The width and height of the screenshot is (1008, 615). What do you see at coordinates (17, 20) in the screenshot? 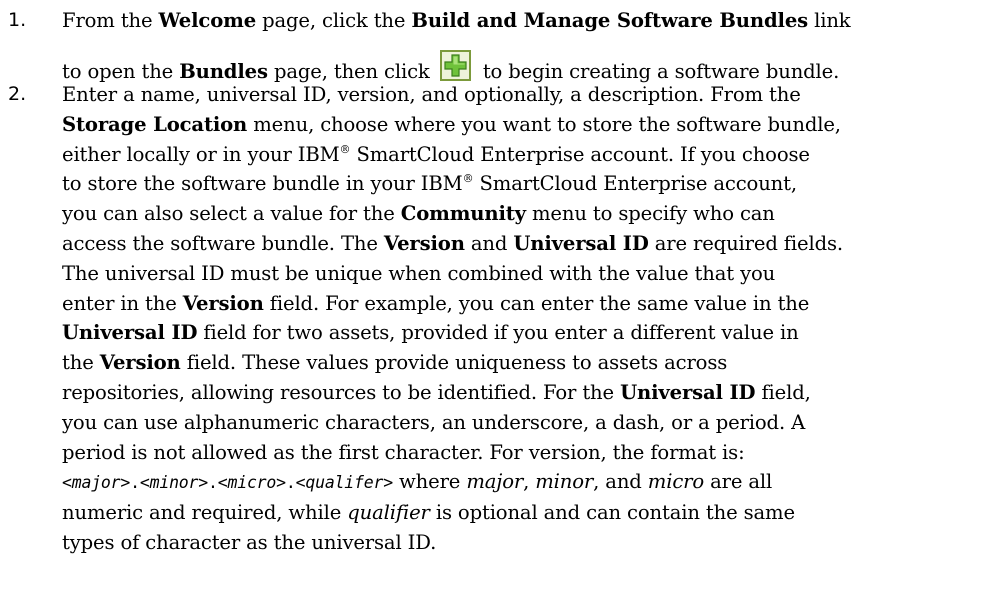
I see `step-1-number: 1.` at bounding box center [17, 20].